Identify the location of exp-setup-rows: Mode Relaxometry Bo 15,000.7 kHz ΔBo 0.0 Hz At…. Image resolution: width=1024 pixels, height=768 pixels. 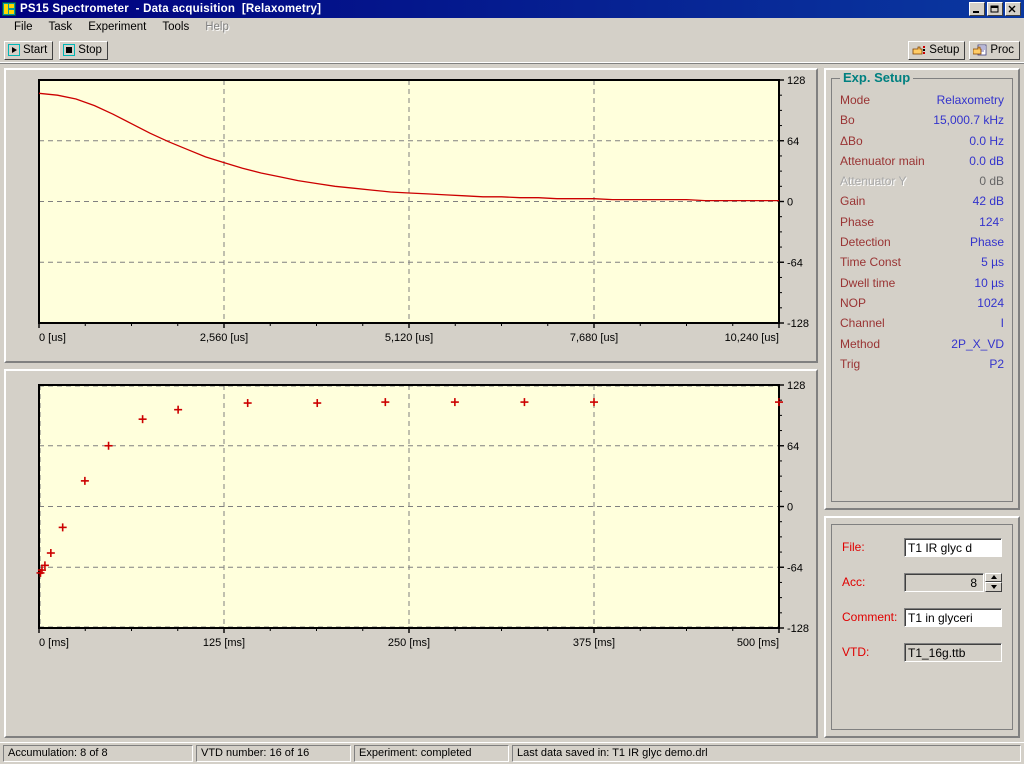
(922, 235).